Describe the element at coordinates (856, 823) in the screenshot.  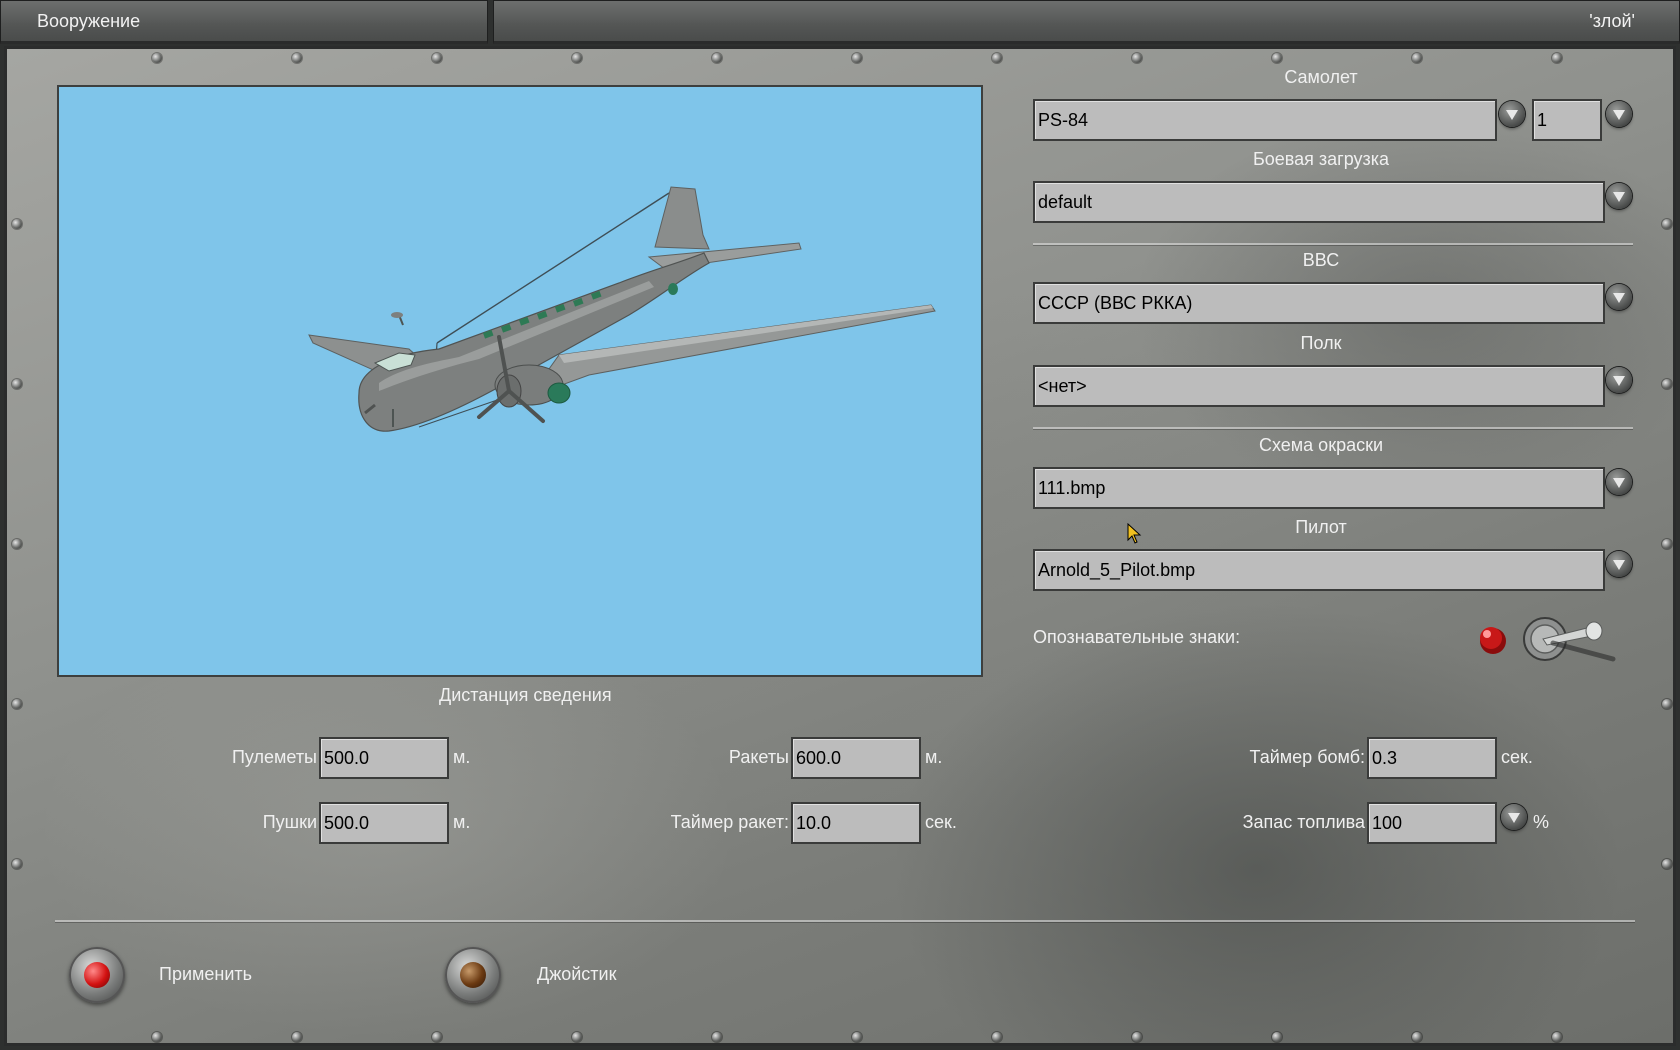
I see `rocket-timer-field: 10.0` at that location.